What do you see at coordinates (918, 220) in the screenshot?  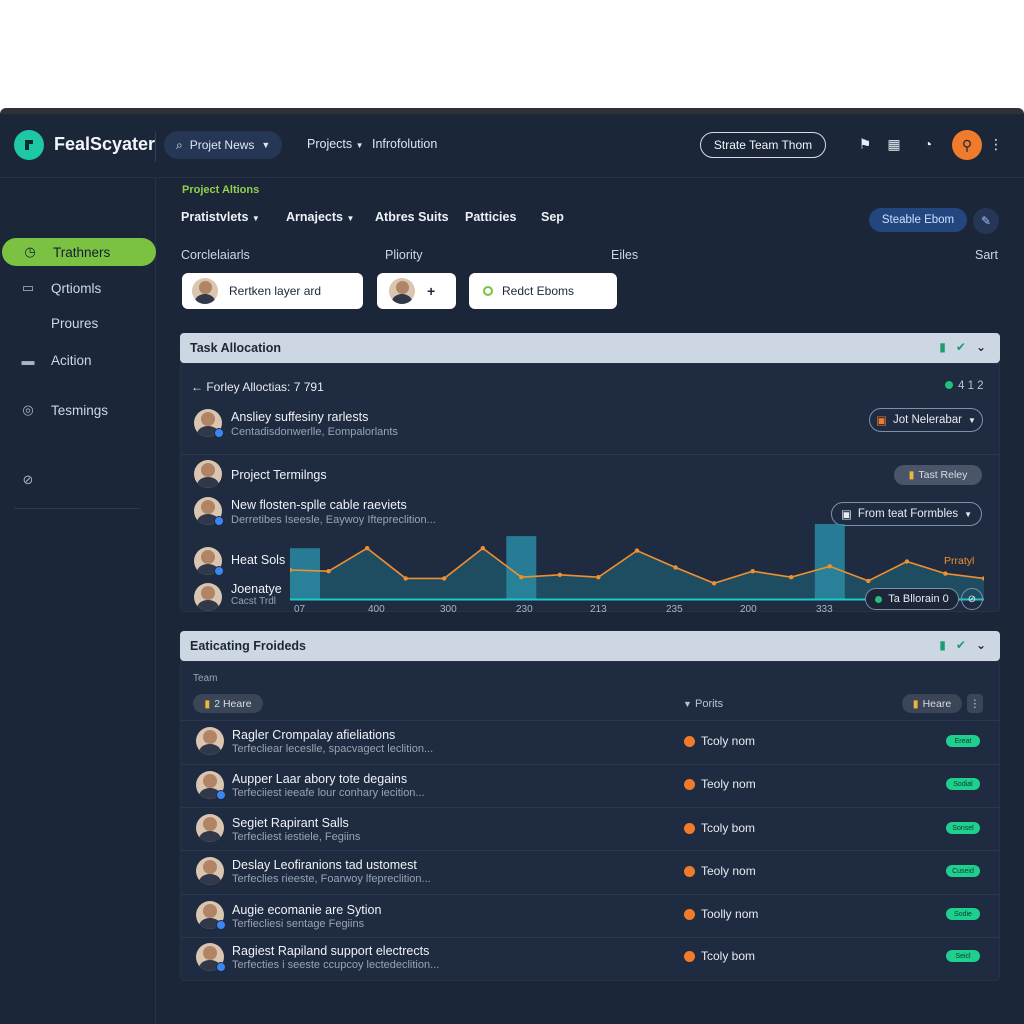 I see `stable-button: Steable Ebom` at bounding box center [918, 220].